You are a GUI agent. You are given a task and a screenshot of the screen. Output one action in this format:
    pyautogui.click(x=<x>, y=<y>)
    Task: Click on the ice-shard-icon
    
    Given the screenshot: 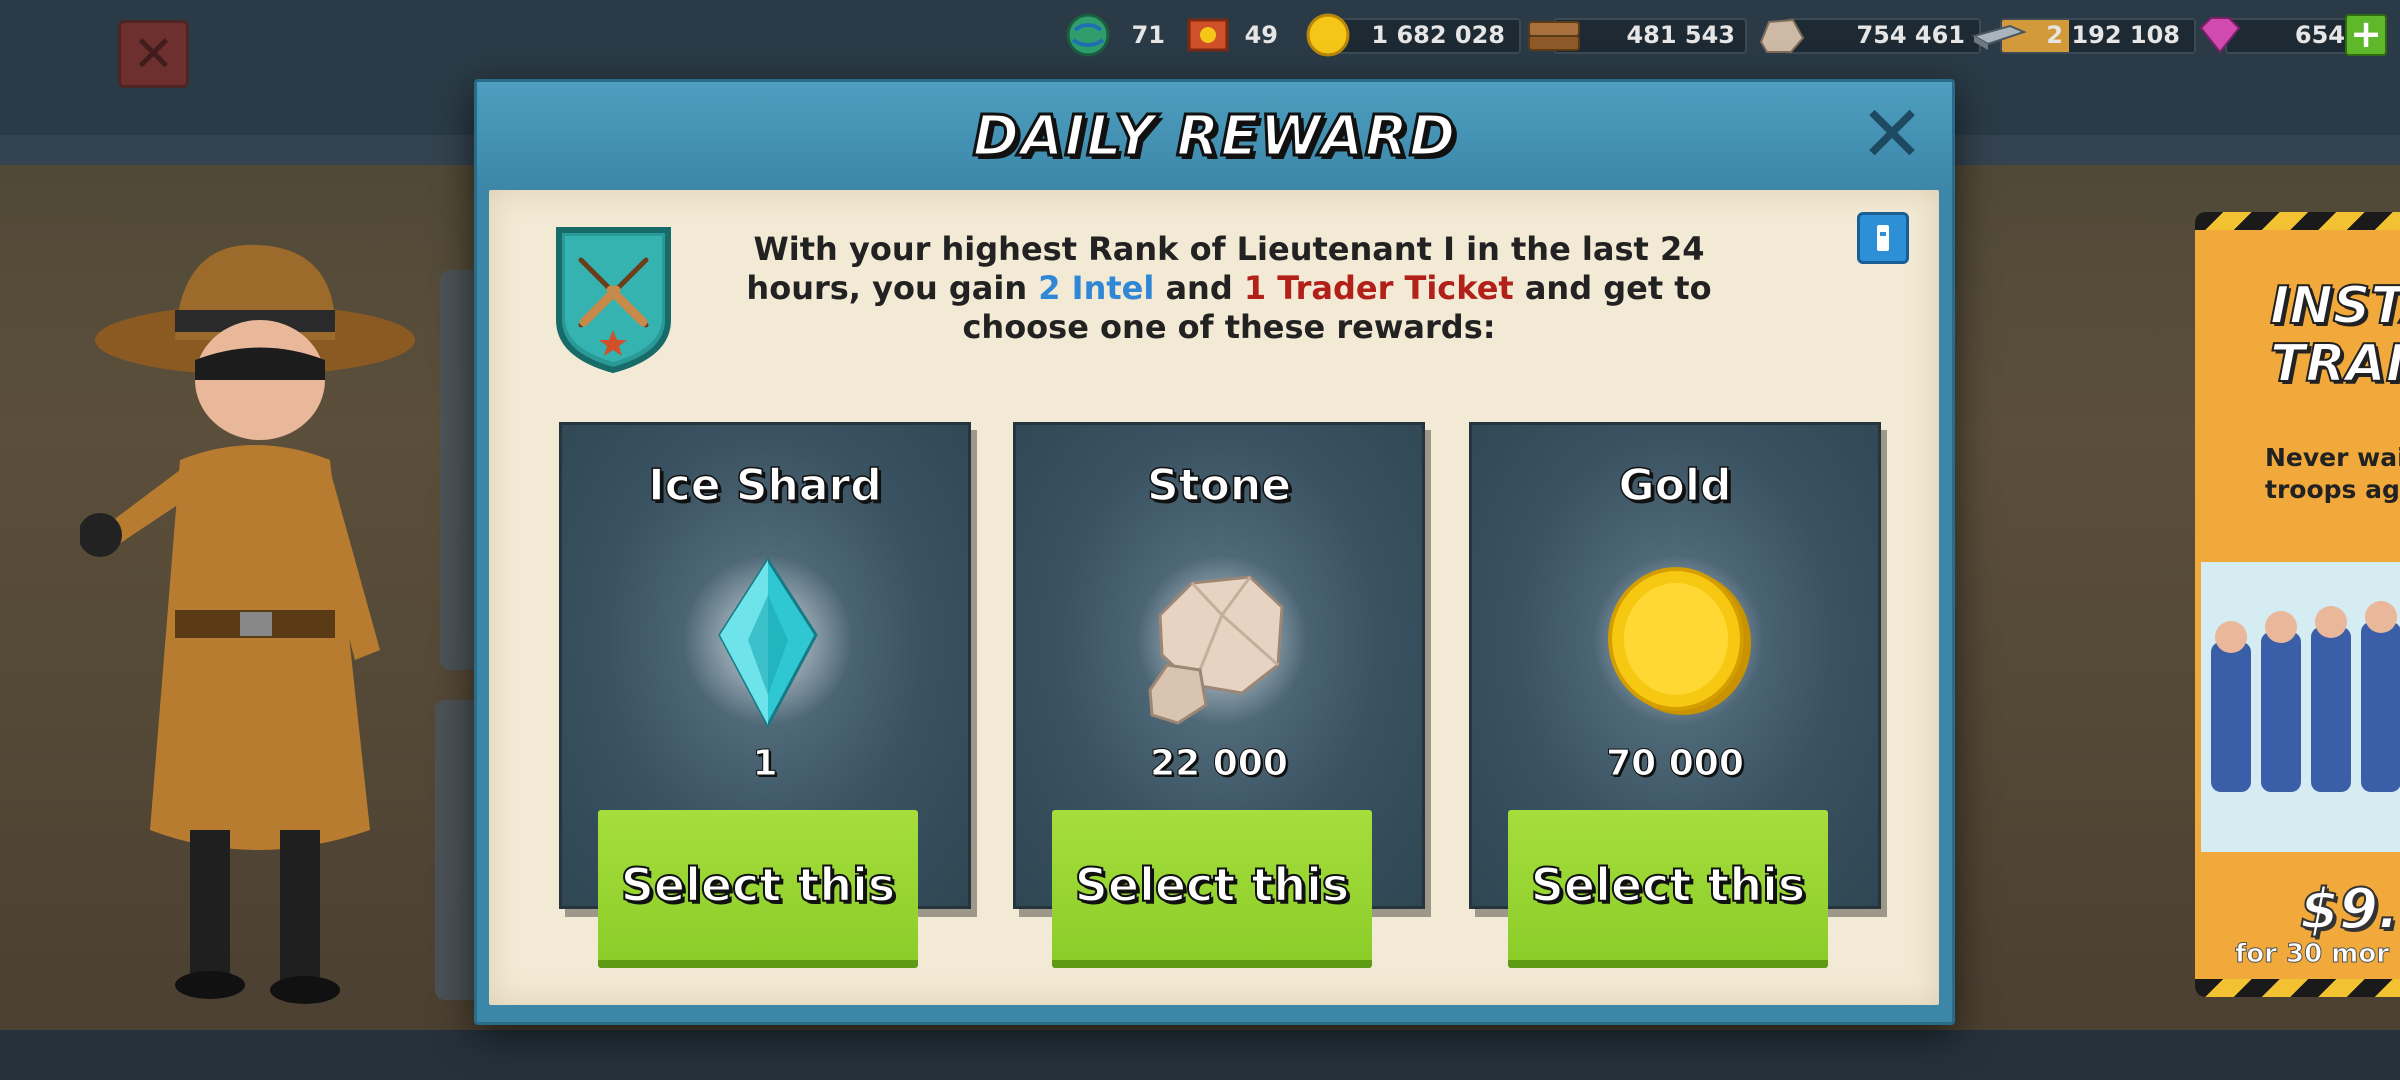 What is the action you would take?
    pyautogui.click(x=768, y=642)
    